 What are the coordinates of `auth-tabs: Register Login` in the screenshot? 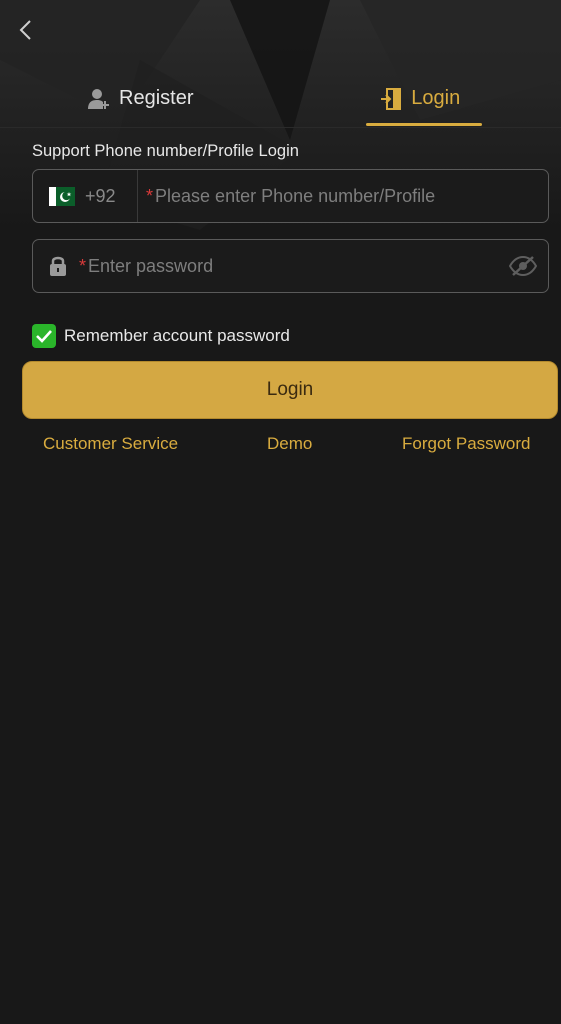 It's located at (280, 99).